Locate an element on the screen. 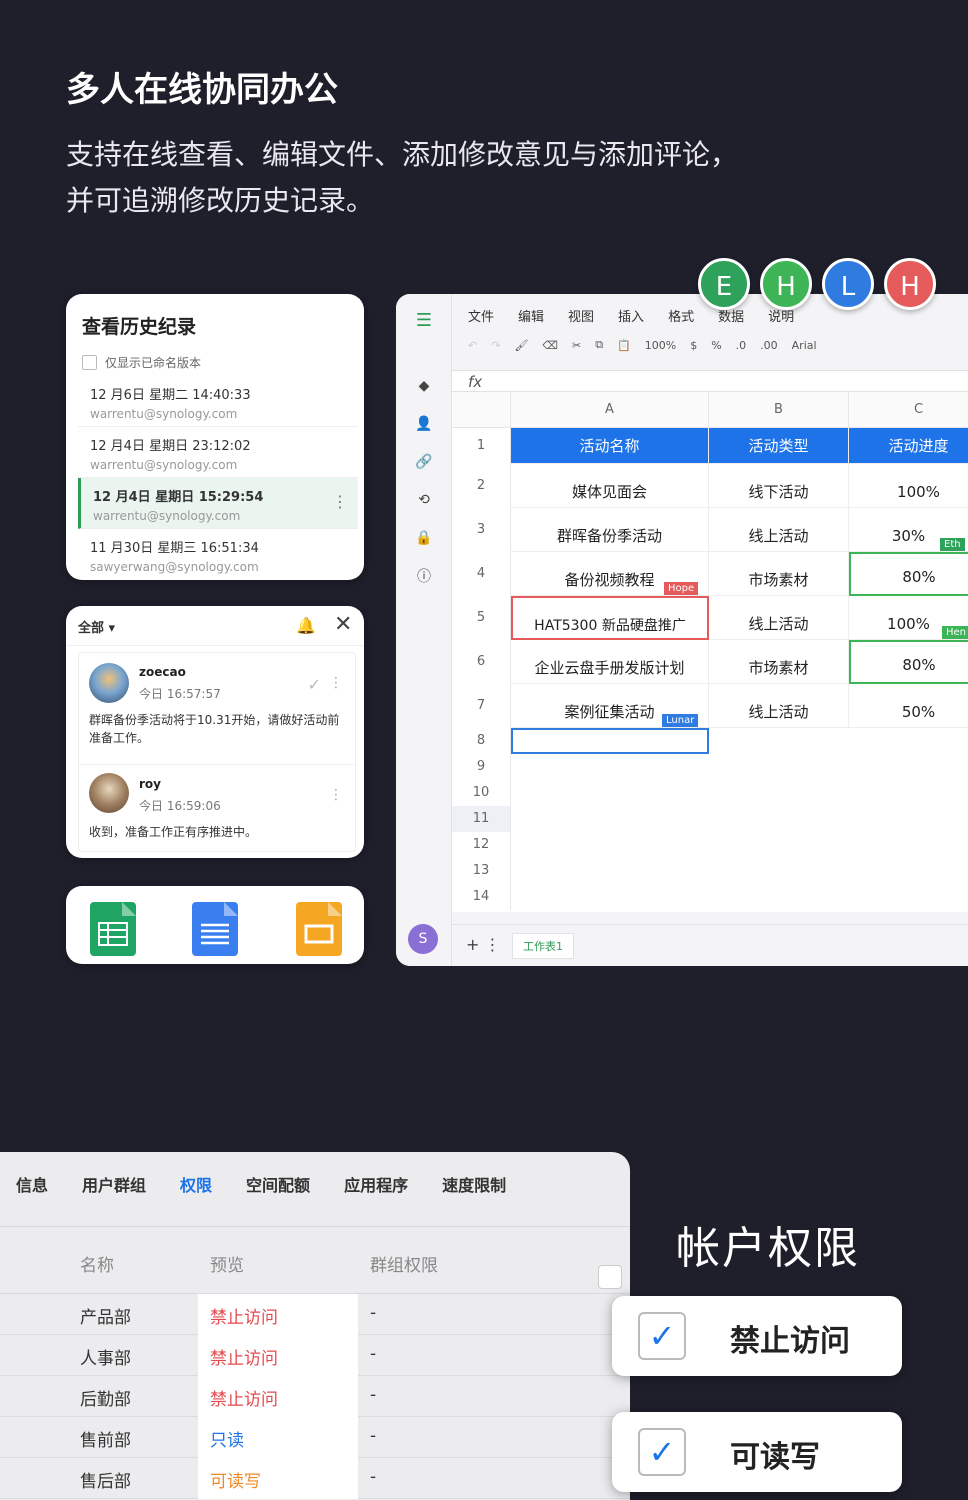 The width and height of the screenshot is (968, 1500). redo-icon: ↷ is located at coordinates (495, 345).